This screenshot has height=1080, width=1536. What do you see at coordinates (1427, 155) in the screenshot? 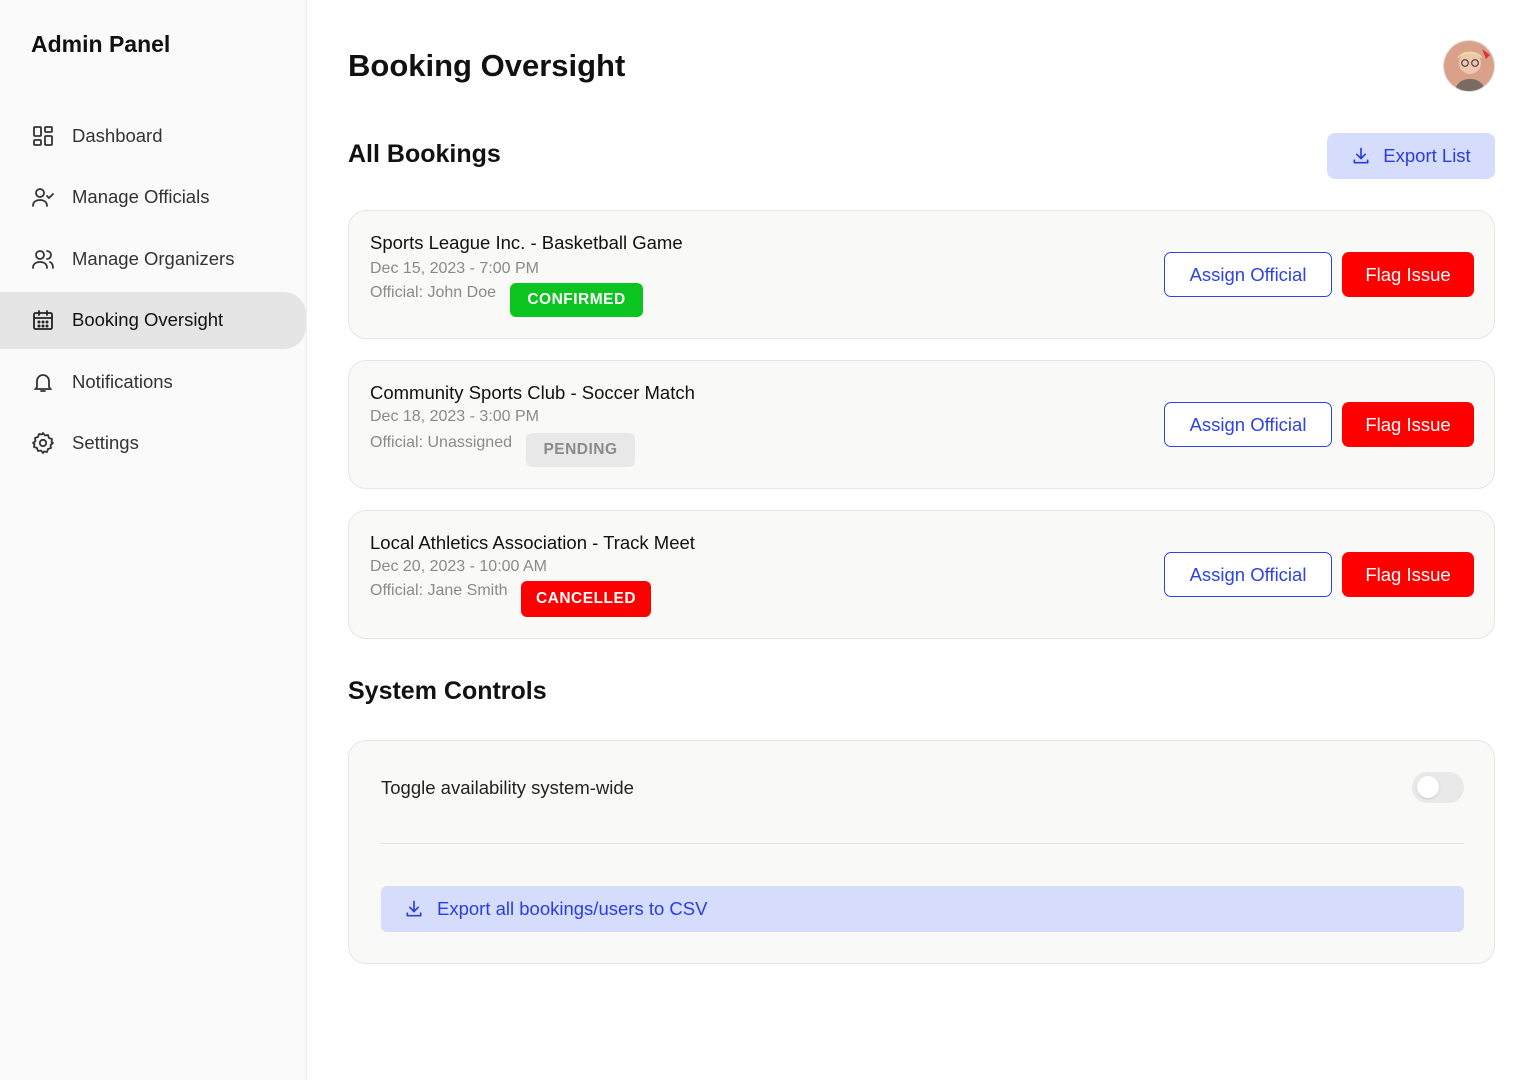
I see `export-list-label: Export List` at bounding box center [1427, 155].